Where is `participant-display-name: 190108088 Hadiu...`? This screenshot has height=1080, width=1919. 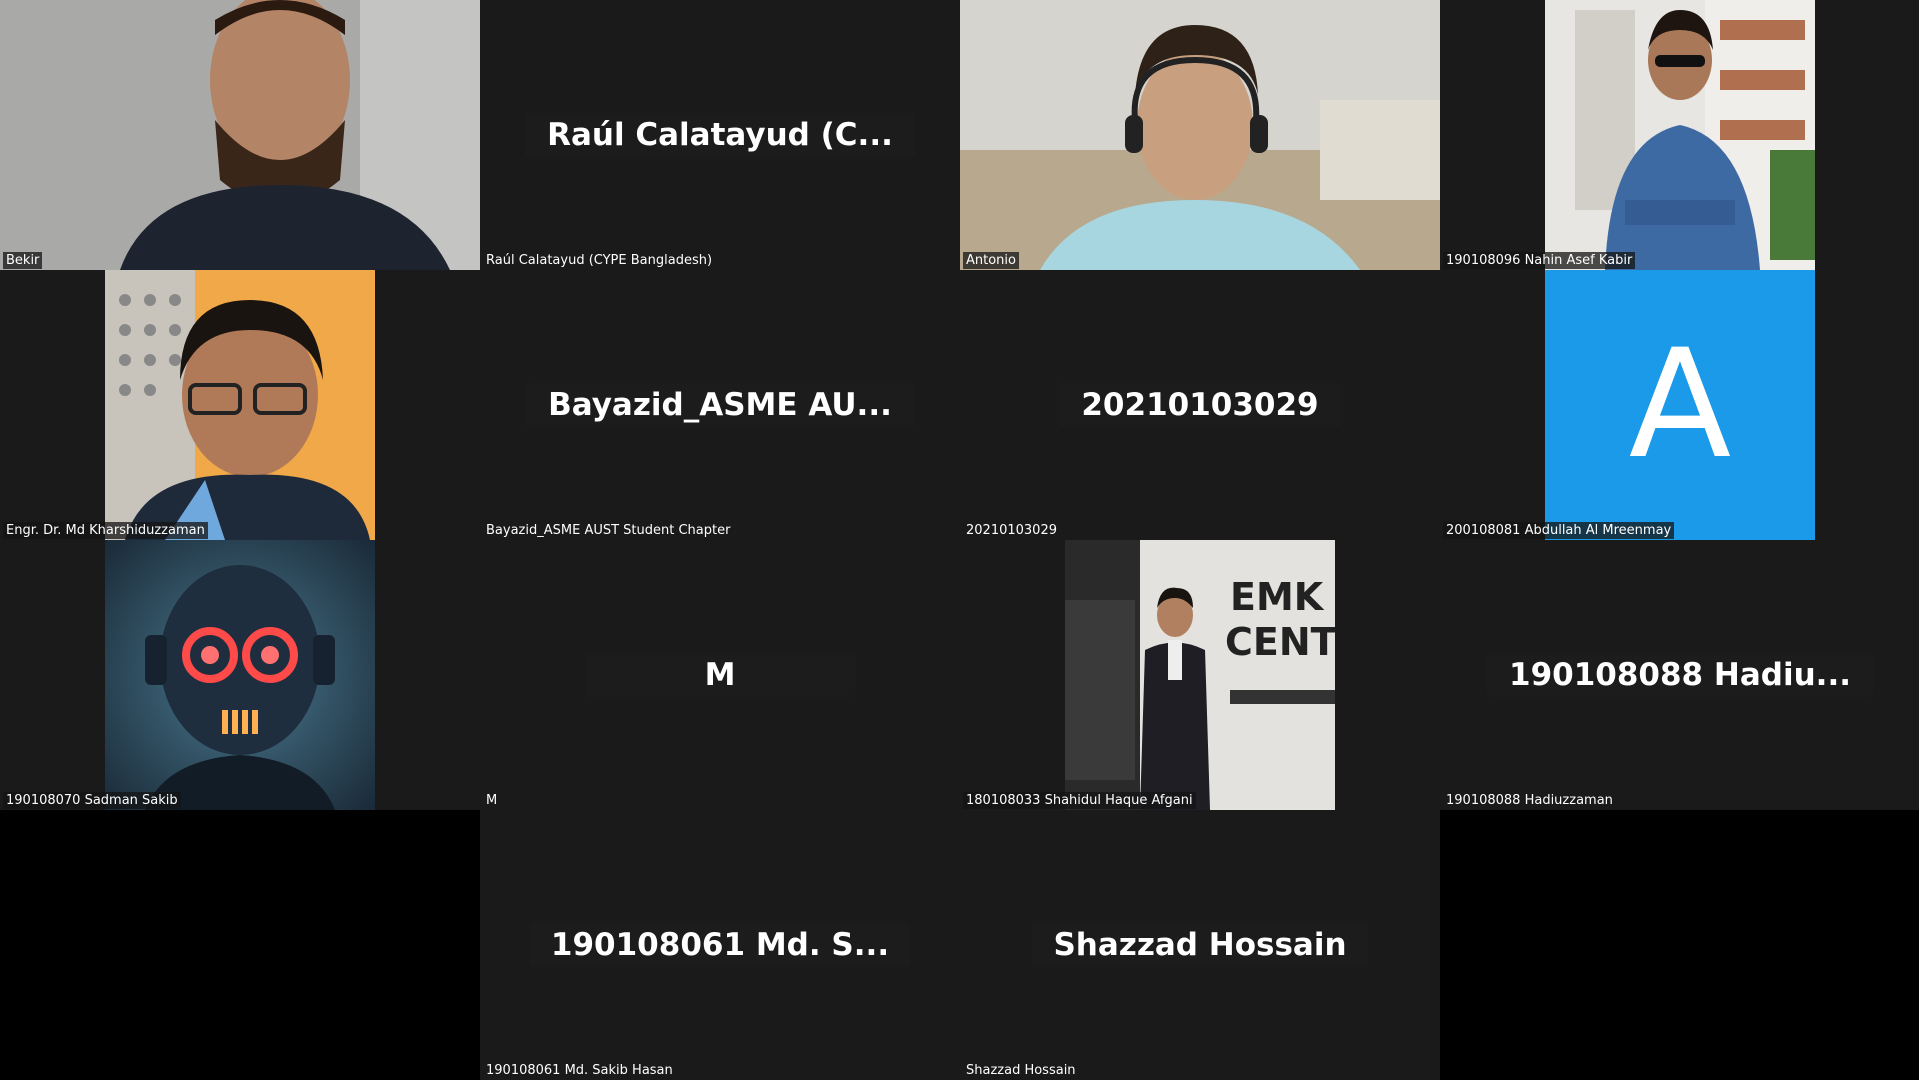
participant-display-name: 190108088 Hadiu... is located at coordinates (1680, 675).